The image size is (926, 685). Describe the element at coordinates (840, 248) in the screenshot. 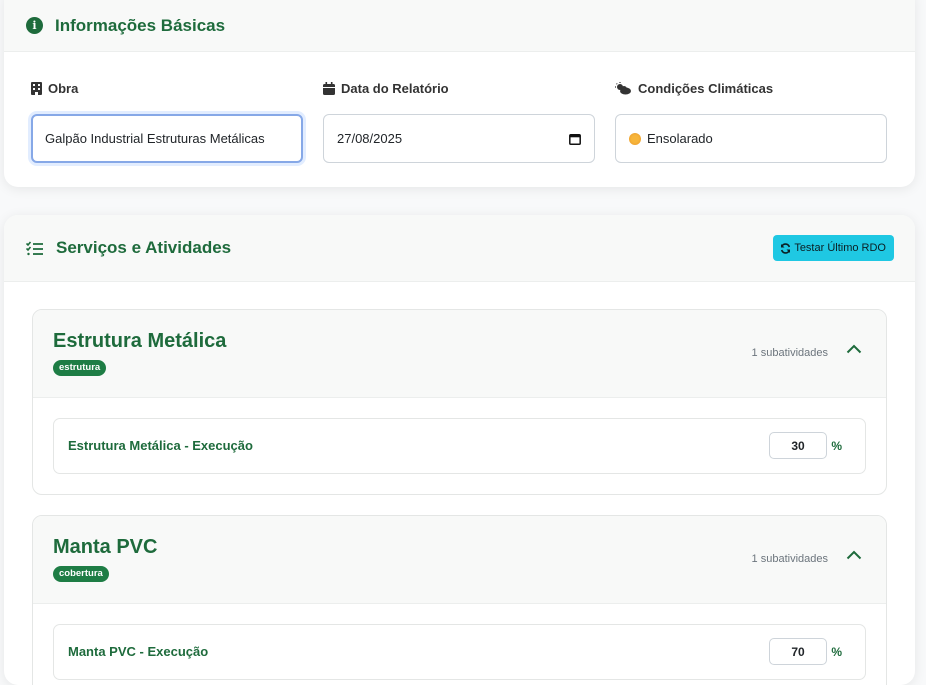

I see `test-last-rdo-label: Testar Último RDO` at that location.